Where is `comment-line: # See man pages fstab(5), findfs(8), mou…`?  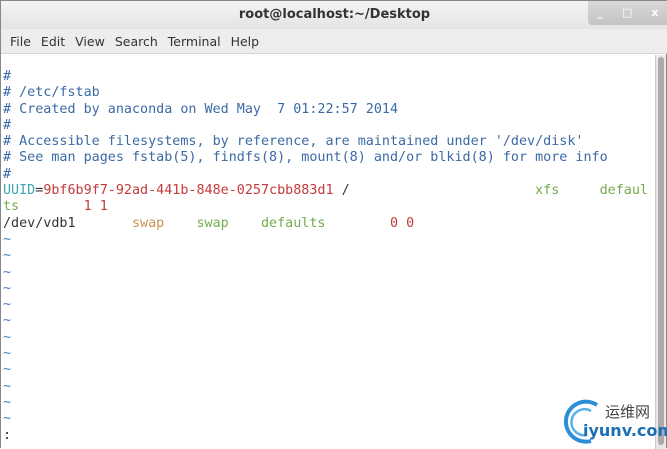 comment-line: # See man pages fstab(5), findfs(8), mou… is located at coordinates (305, 158).